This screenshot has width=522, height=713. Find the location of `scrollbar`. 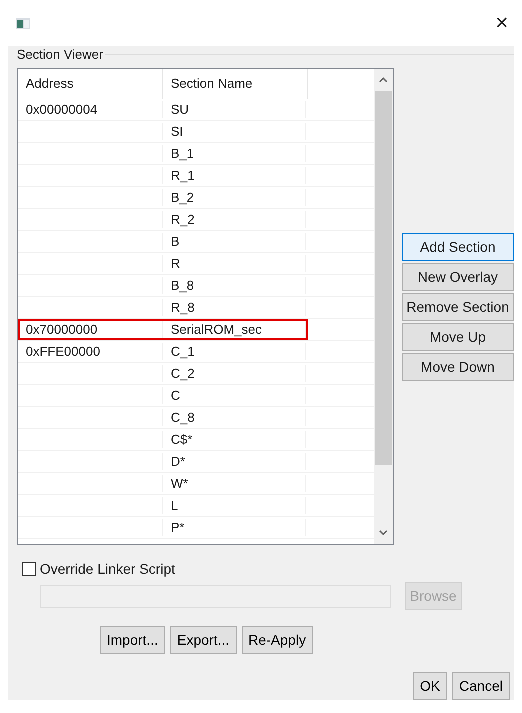

scrollbar is located at coordinates (383, 306).